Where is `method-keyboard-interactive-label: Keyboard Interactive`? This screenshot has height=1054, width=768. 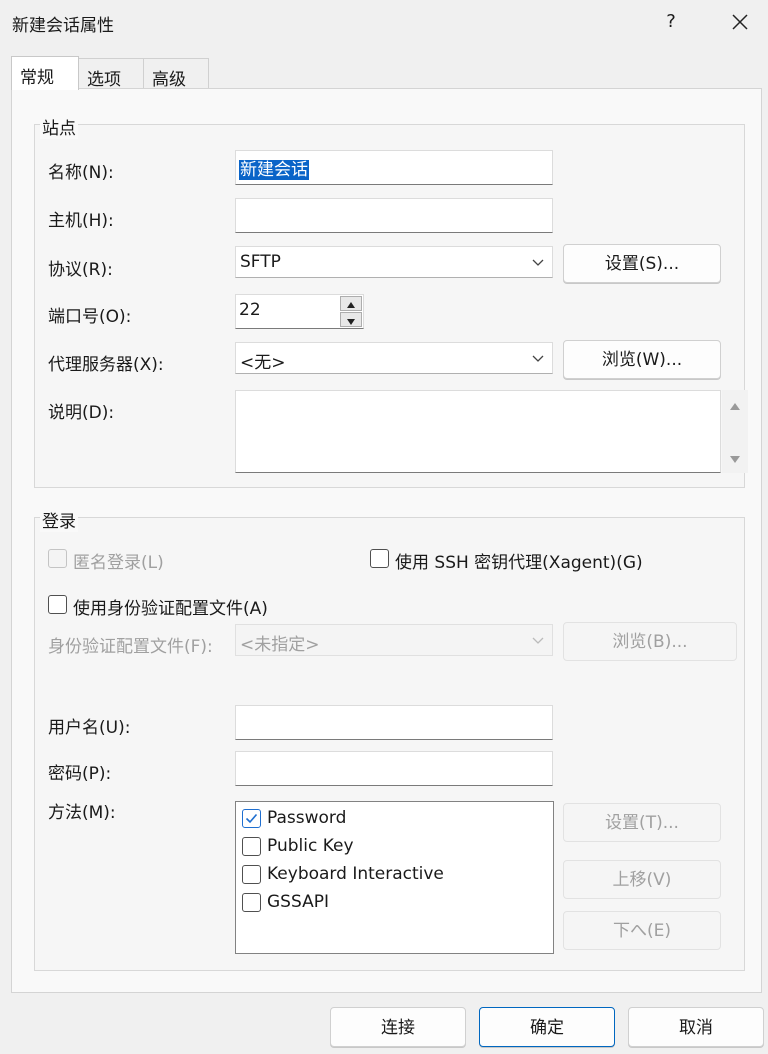
method-keyboard-interactive-label: Keyboard Interactive is located at coordinates (355, 874).